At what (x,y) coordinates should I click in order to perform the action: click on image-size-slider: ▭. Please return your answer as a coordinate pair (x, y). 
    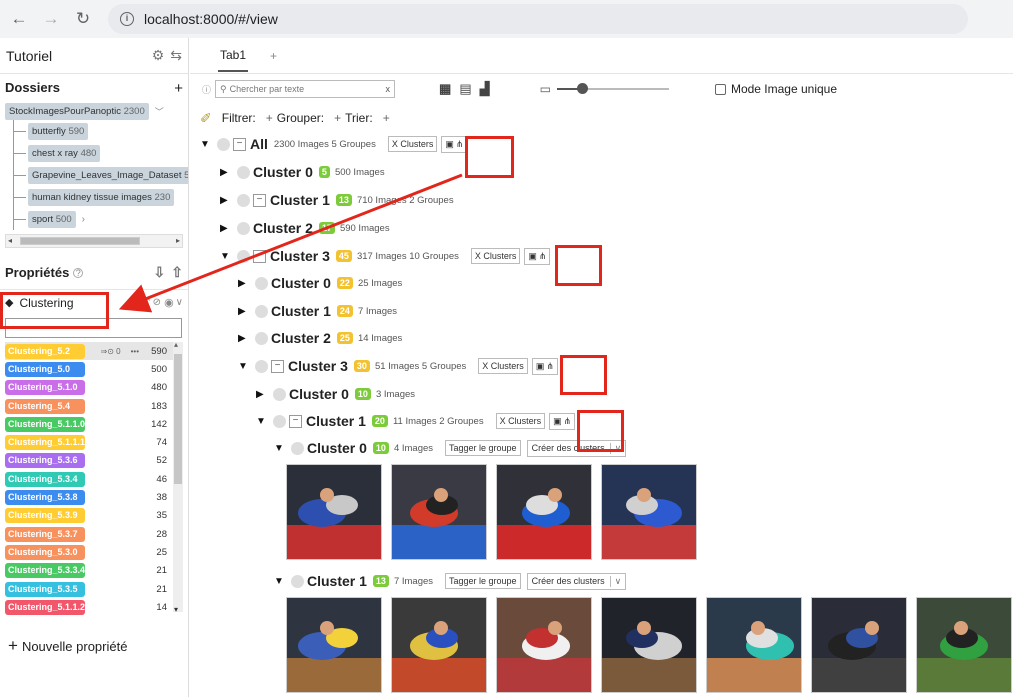
    Looking at the image, I should click on (604, 89).